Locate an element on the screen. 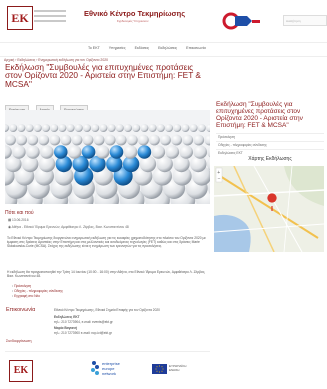 The height and width of the screenshot is (389, 327). enterprise-europe-network-logo: enterprise europe network is located at coordinates (108, 369).